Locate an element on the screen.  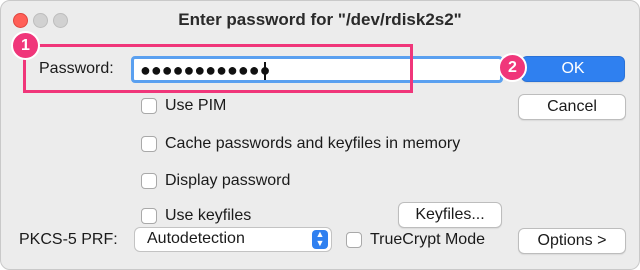
display-password-checkbox is located at coordinates (149, 181).